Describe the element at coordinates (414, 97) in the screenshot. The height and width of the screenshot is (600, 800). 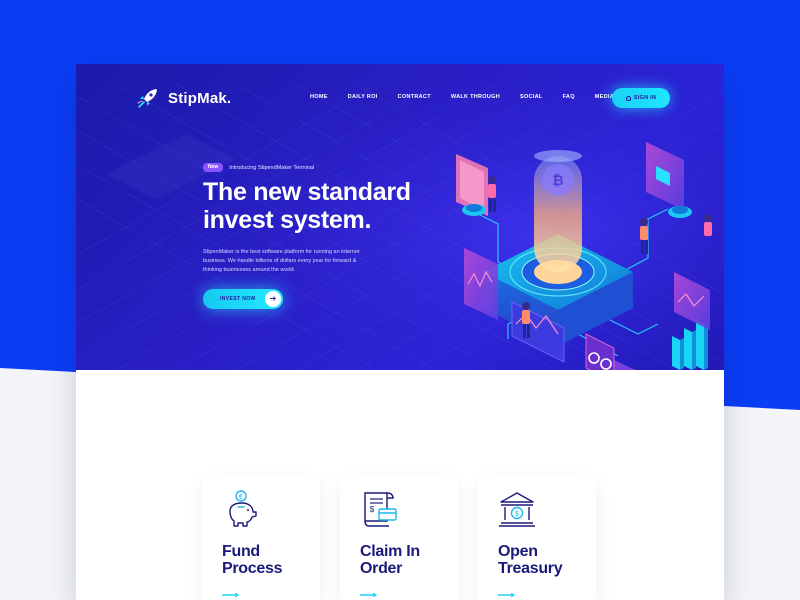
I see `nav-item-contract: CONTRACT` at that location.